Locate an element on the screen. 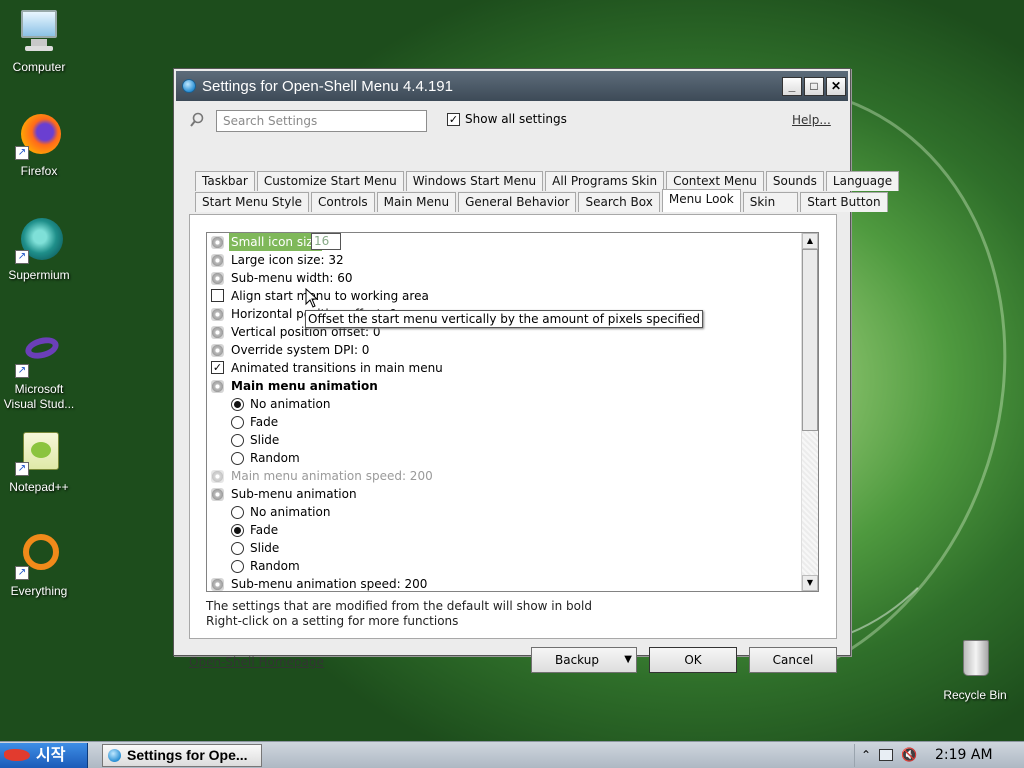 The height and width of the screenshot is (768, 1024). supermium-icon: ↗ is located at coordinates (39, 240).